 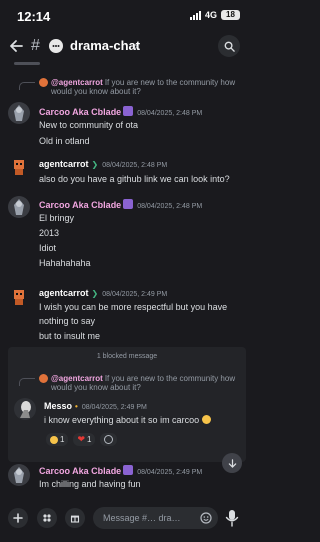 I want to click on message-author: agentcarrot ❯ 08/04/2025, 2:49 PM, so click(x=103, y=293).